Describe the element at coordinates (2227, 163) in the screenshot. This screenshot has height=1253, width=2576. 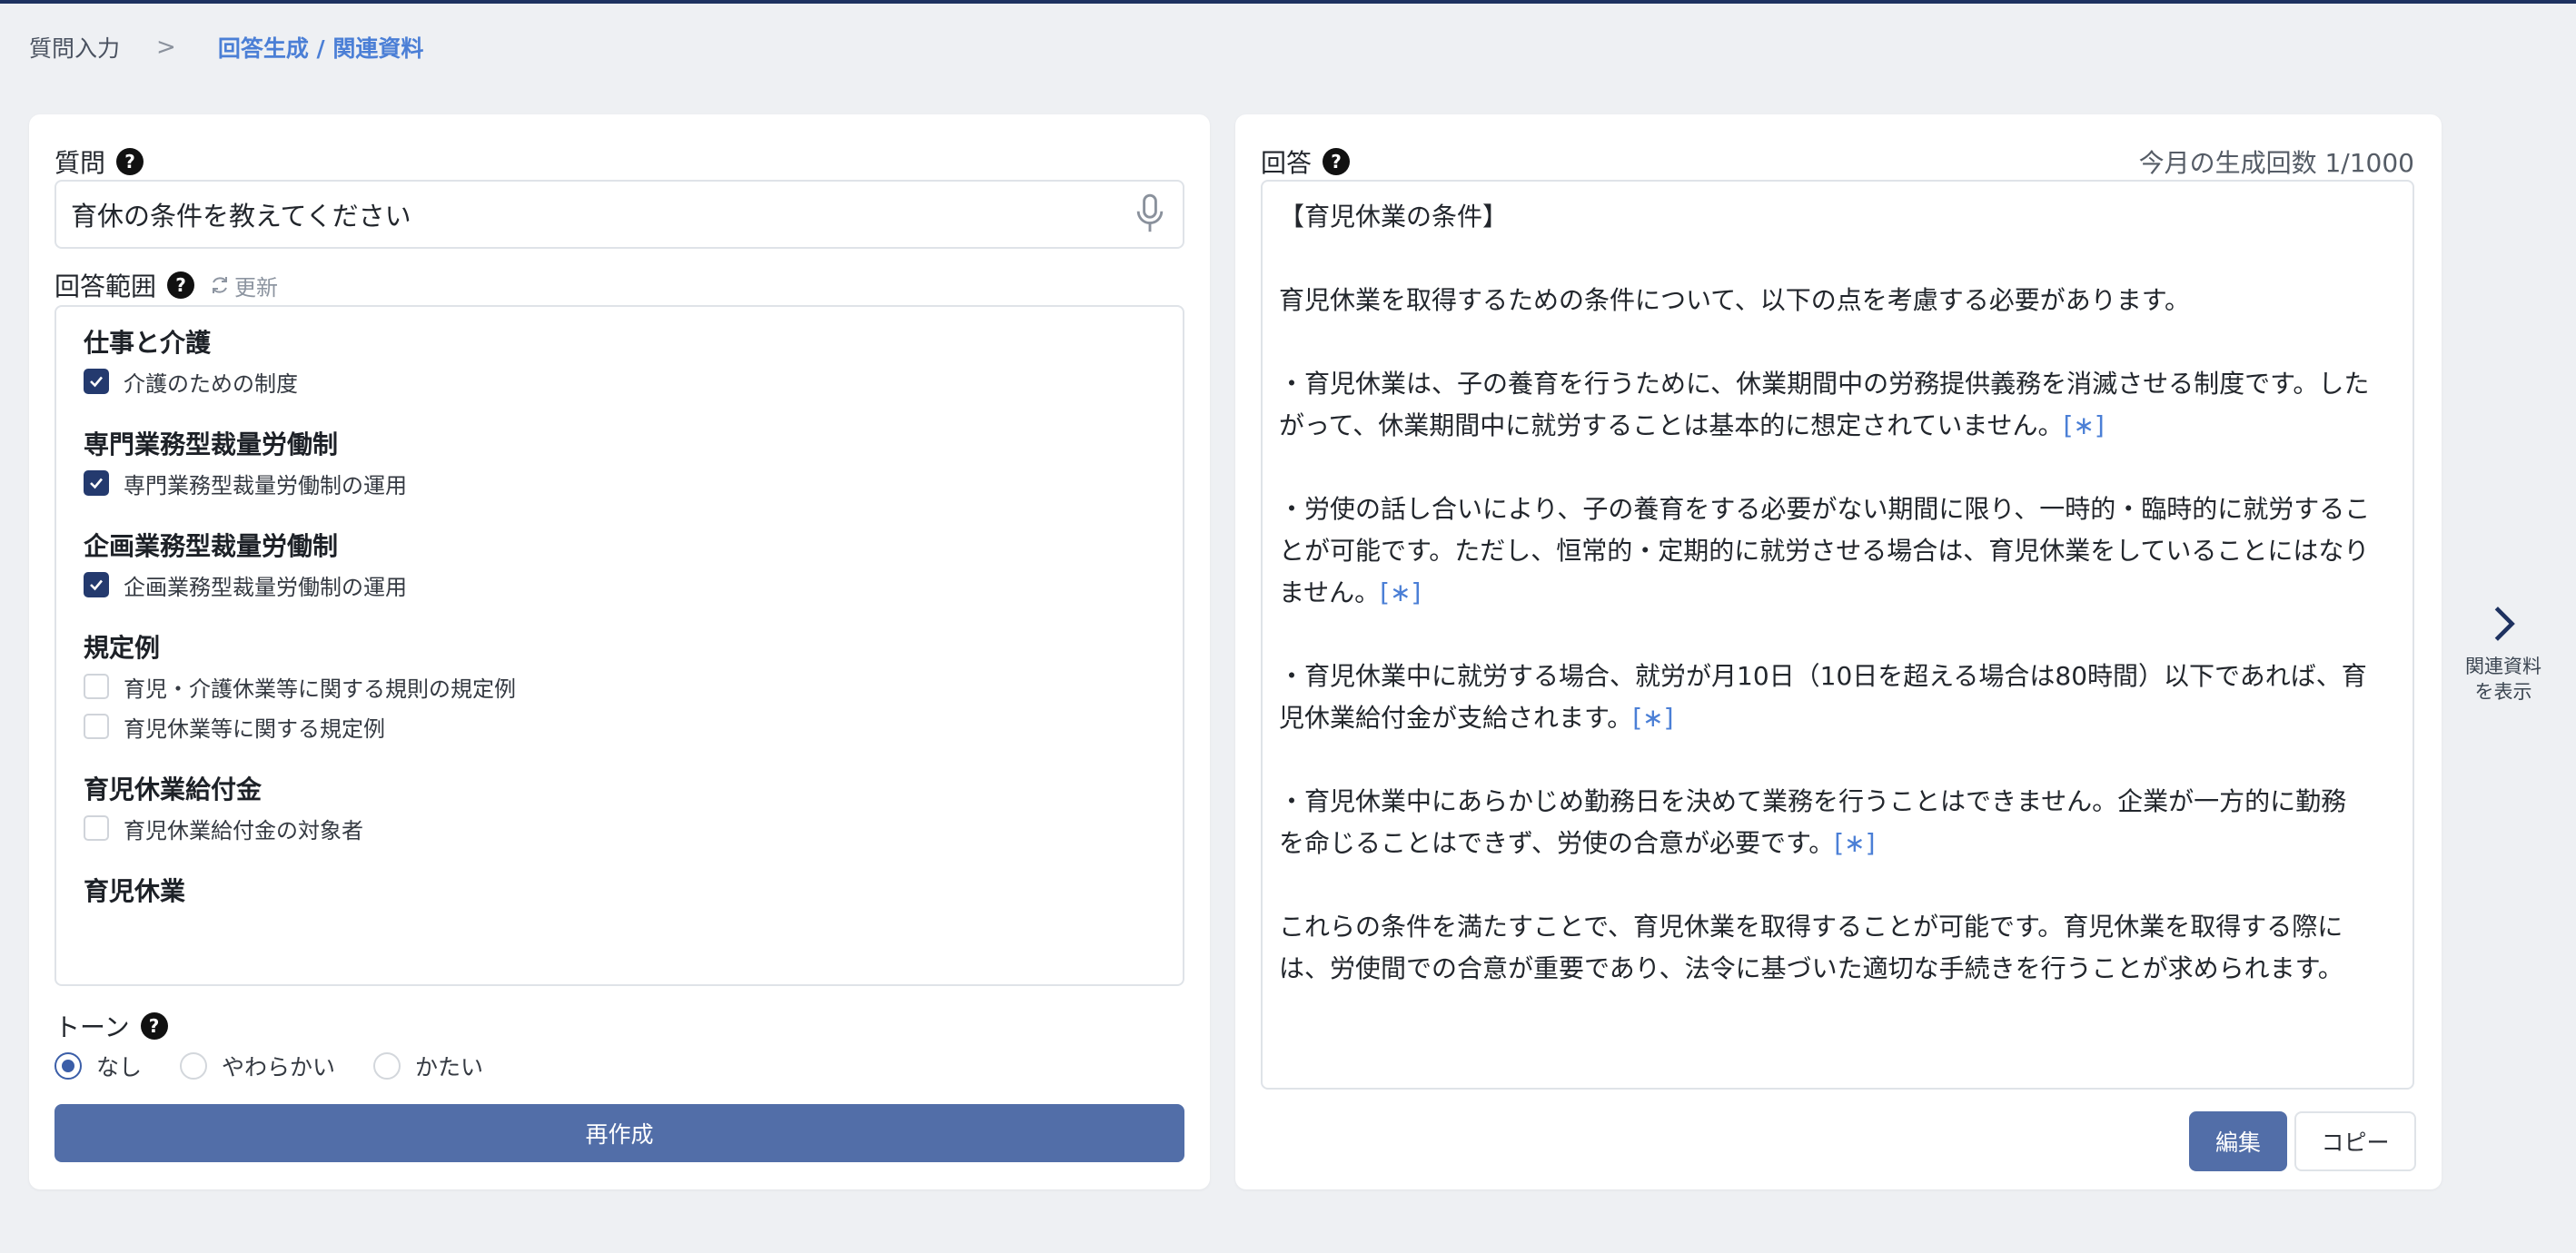
I see `generation-count-label: 今月の生成回数` at that location.